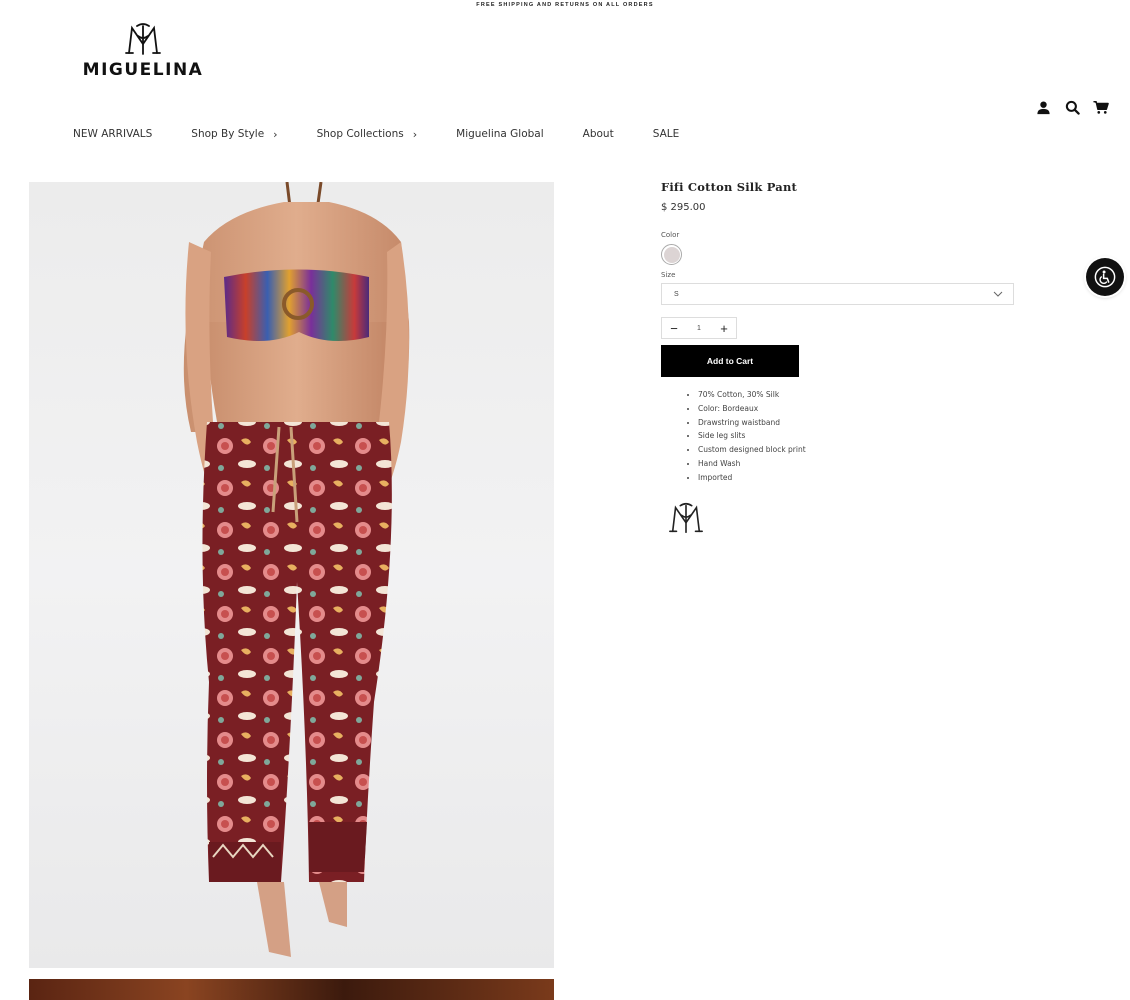 This screenshot has height=1000, width=1130. Describe the element at coordinates (291, 989) in the screenshot. I see `product-image-secondary` at that location.